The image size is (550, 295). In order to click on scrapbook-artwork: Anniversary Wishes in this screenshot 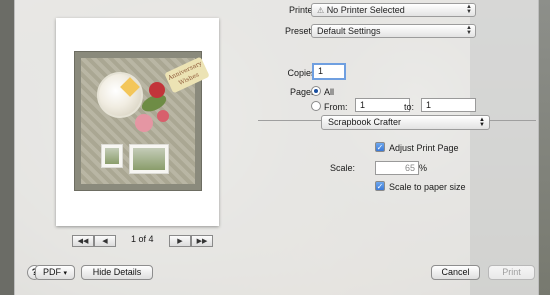, I will do `click(142, 121)`.